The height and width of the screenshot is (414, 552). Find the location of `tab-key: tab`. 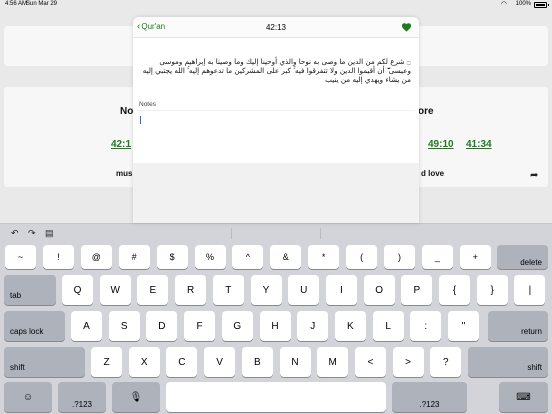

tab-key: tab is located at coordinates (30, 290).